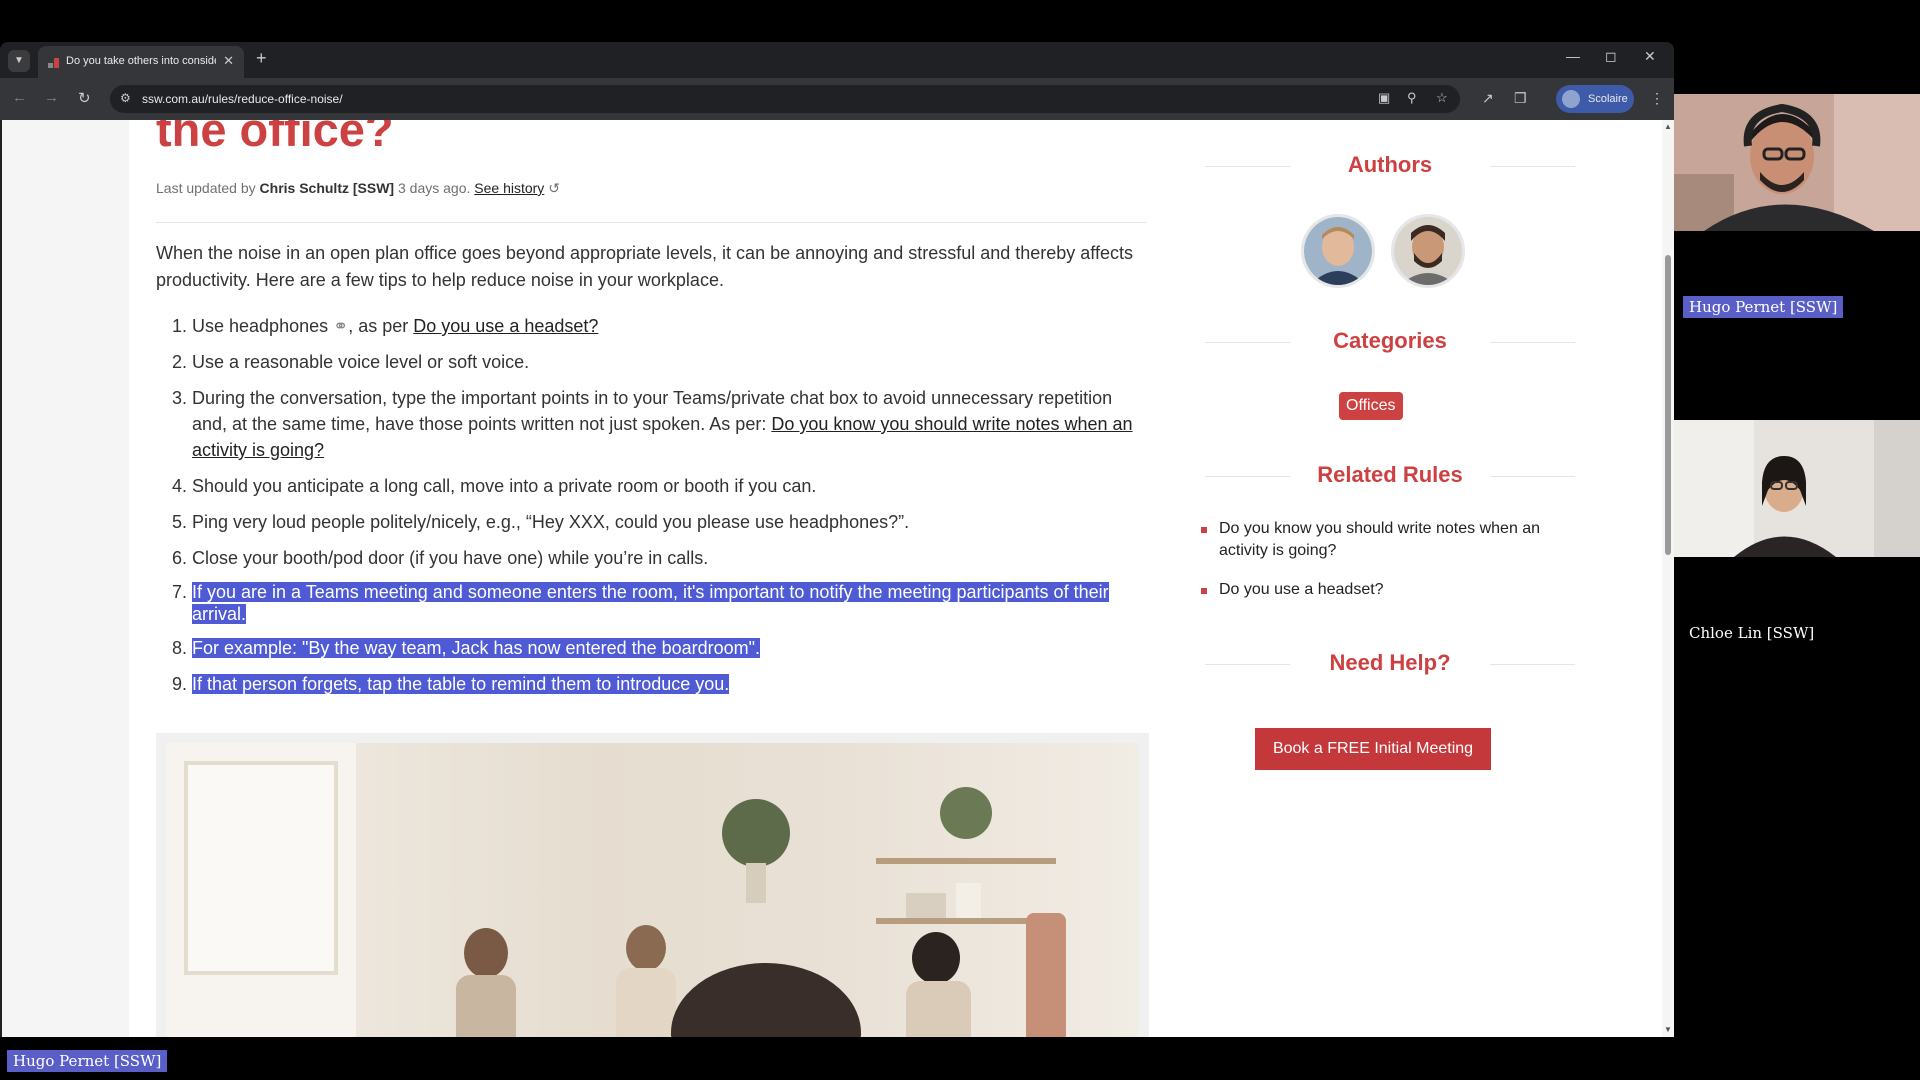 The height and width of the screenshot is (1080, 1920). I want to click on tab-active: Do you take others into consideration ✕, so click(141, 62).